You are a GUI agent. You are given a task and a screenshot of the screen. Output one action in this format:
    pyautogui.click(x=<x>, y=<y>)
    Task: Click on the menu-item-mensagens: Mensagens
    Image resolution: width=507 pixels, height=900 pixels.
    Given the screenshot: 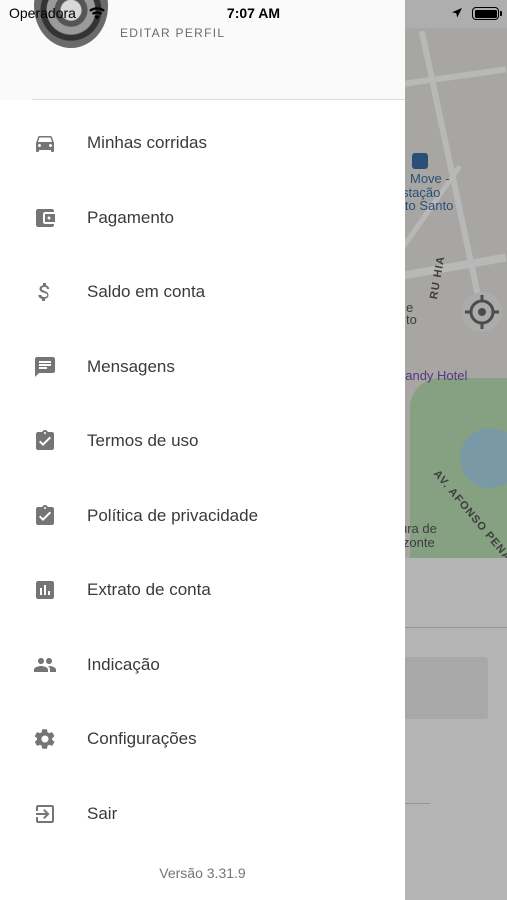 What is the action you would take?
    pyautogui.click(x=202, y=367)
    